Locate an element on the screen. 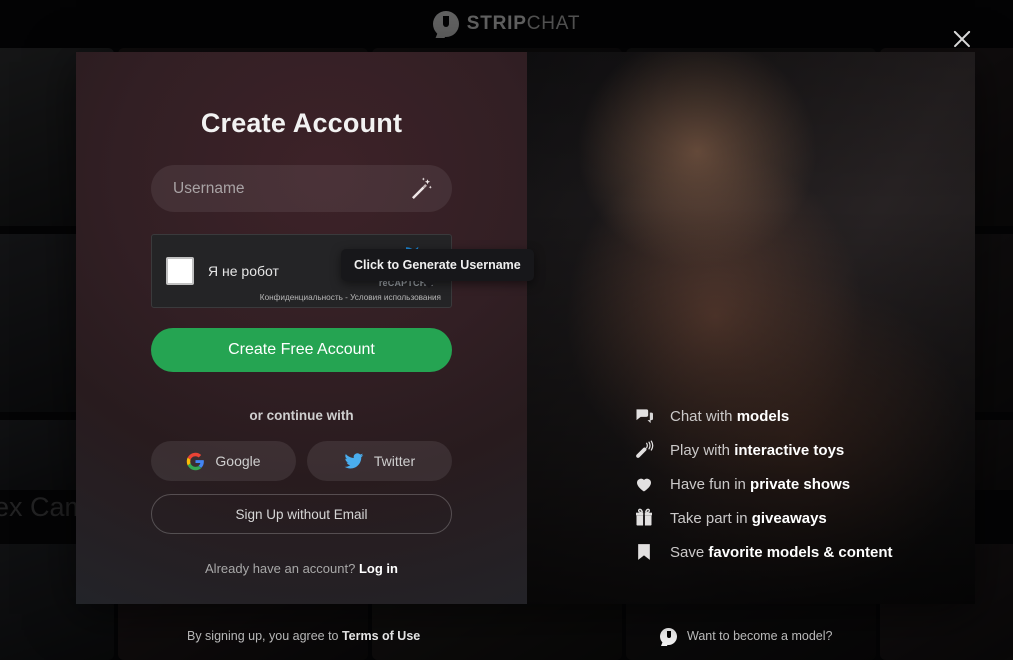 The width and height of the screenshot is (1013, 660). feature-item-giveaways: Take part in giveaways is located at coordinates (763, 518).